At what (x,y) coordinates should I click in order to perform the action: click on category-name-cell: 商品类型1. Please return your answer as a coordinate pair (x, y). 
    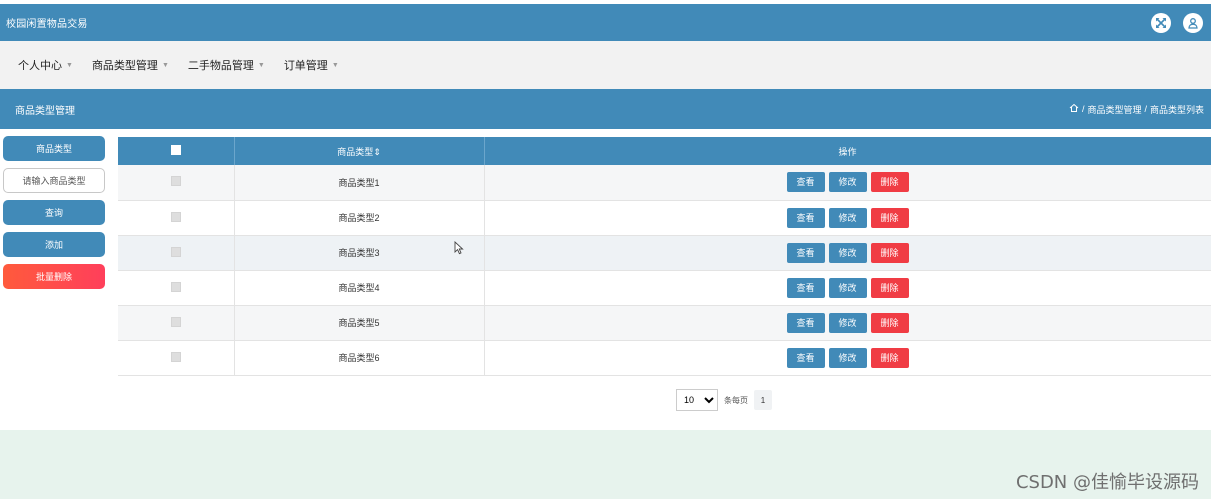
    Looking at the image, I should click on (359, 183).